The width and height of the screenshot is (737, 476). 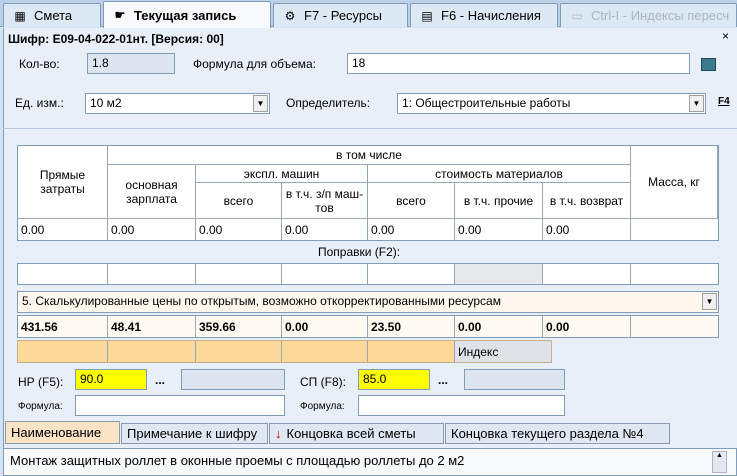 I want to click on index-row: Индекс, so click(x=284, y=351).